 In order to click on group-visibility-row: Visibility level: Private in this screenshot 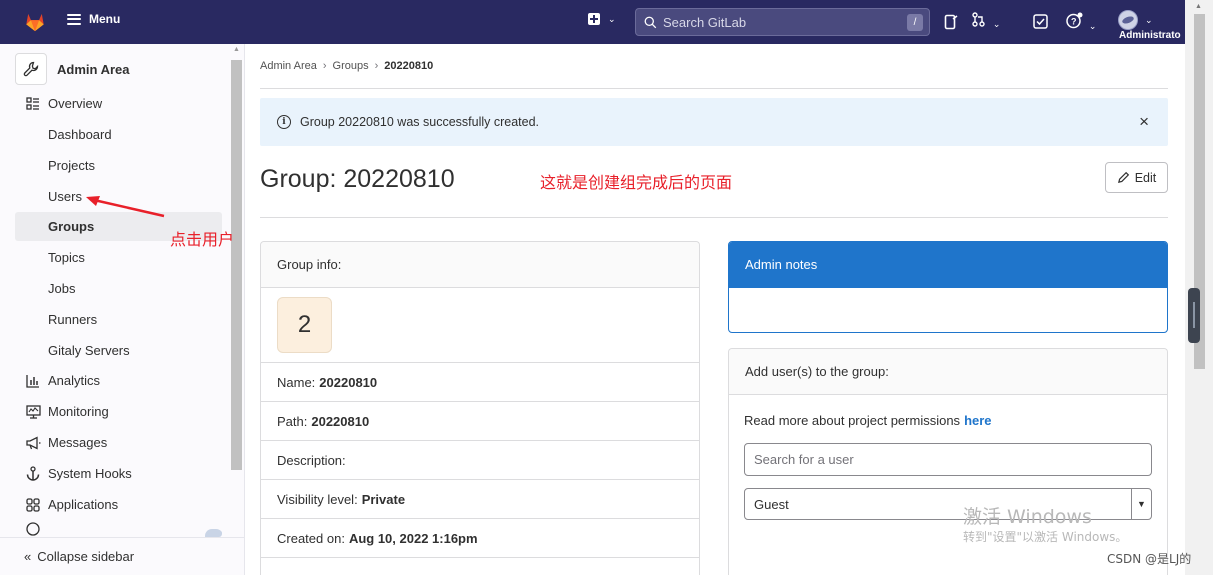, I will do `click(480, 499)`.